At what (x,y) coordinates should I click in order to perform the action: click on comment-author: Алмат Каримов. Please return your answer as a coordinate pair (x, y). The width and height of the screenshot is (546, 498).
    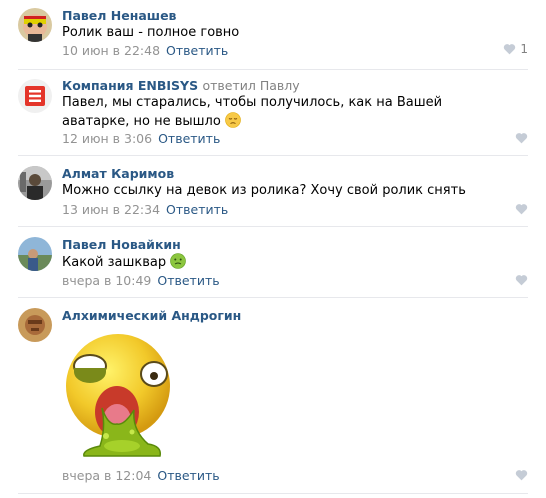
    Looking at the image, I should click on (118, 173).